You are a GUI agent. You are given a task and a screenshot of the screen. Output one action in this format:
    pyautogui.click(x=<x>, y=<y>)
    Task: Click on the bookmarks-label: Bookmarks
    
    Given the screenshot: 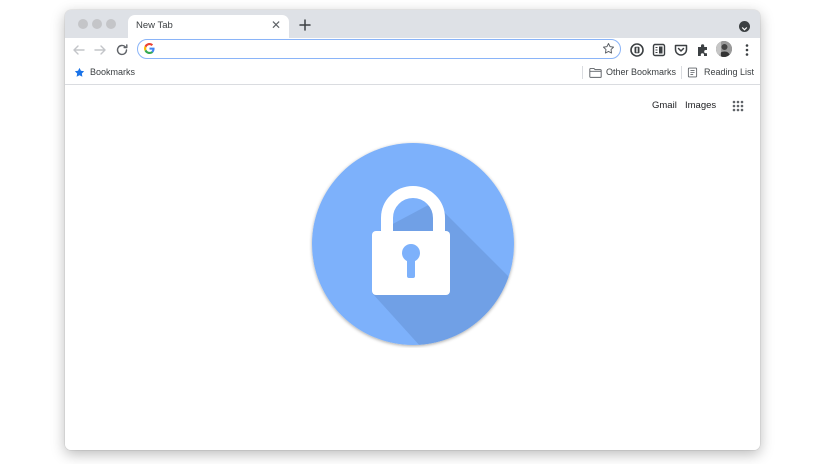 What is the action you would take?
    pyautogui.click(x=113, y=72)
    